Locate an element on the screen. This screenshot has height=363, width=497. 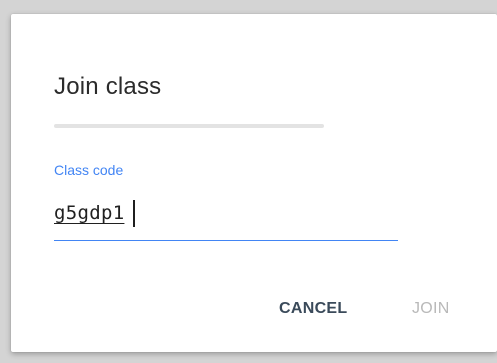
class-code-input: g5gdp1 is located at coordinates (95, 213).